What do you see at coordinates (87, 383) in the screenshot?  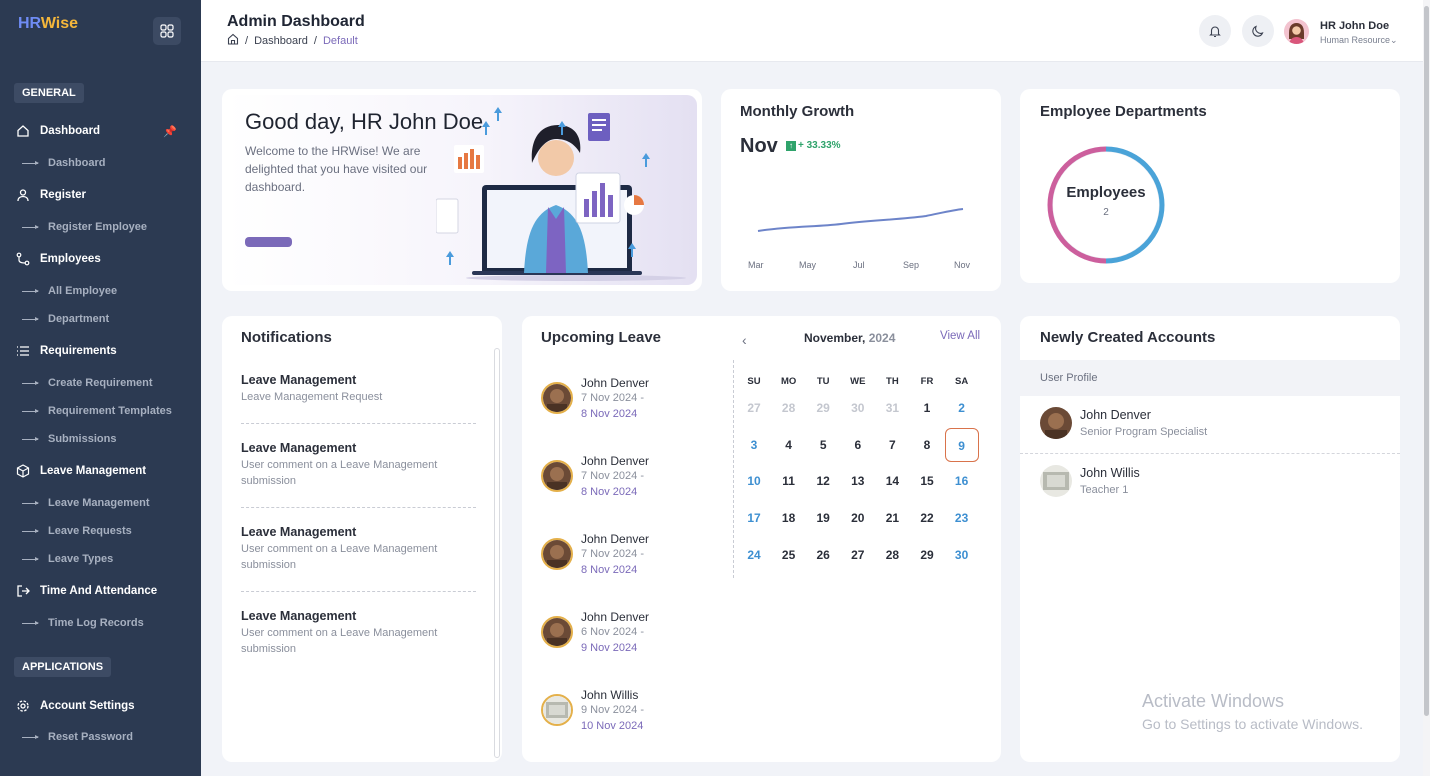 I see `sidebar-sub-create-requirement: Create Requirement` at bounding box center [87, 383].